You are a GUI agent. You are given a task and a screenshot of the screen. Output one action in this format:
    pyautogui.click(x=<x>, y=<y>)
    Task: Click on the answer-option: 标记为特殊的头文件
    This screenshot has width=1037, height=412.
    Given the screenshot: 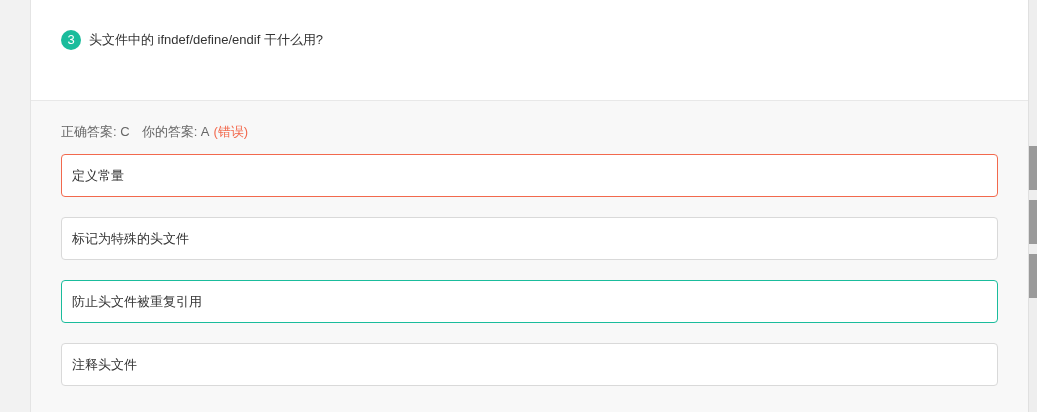 What is the action you would take?
    pyautogui.click(x=529, y=238)
    